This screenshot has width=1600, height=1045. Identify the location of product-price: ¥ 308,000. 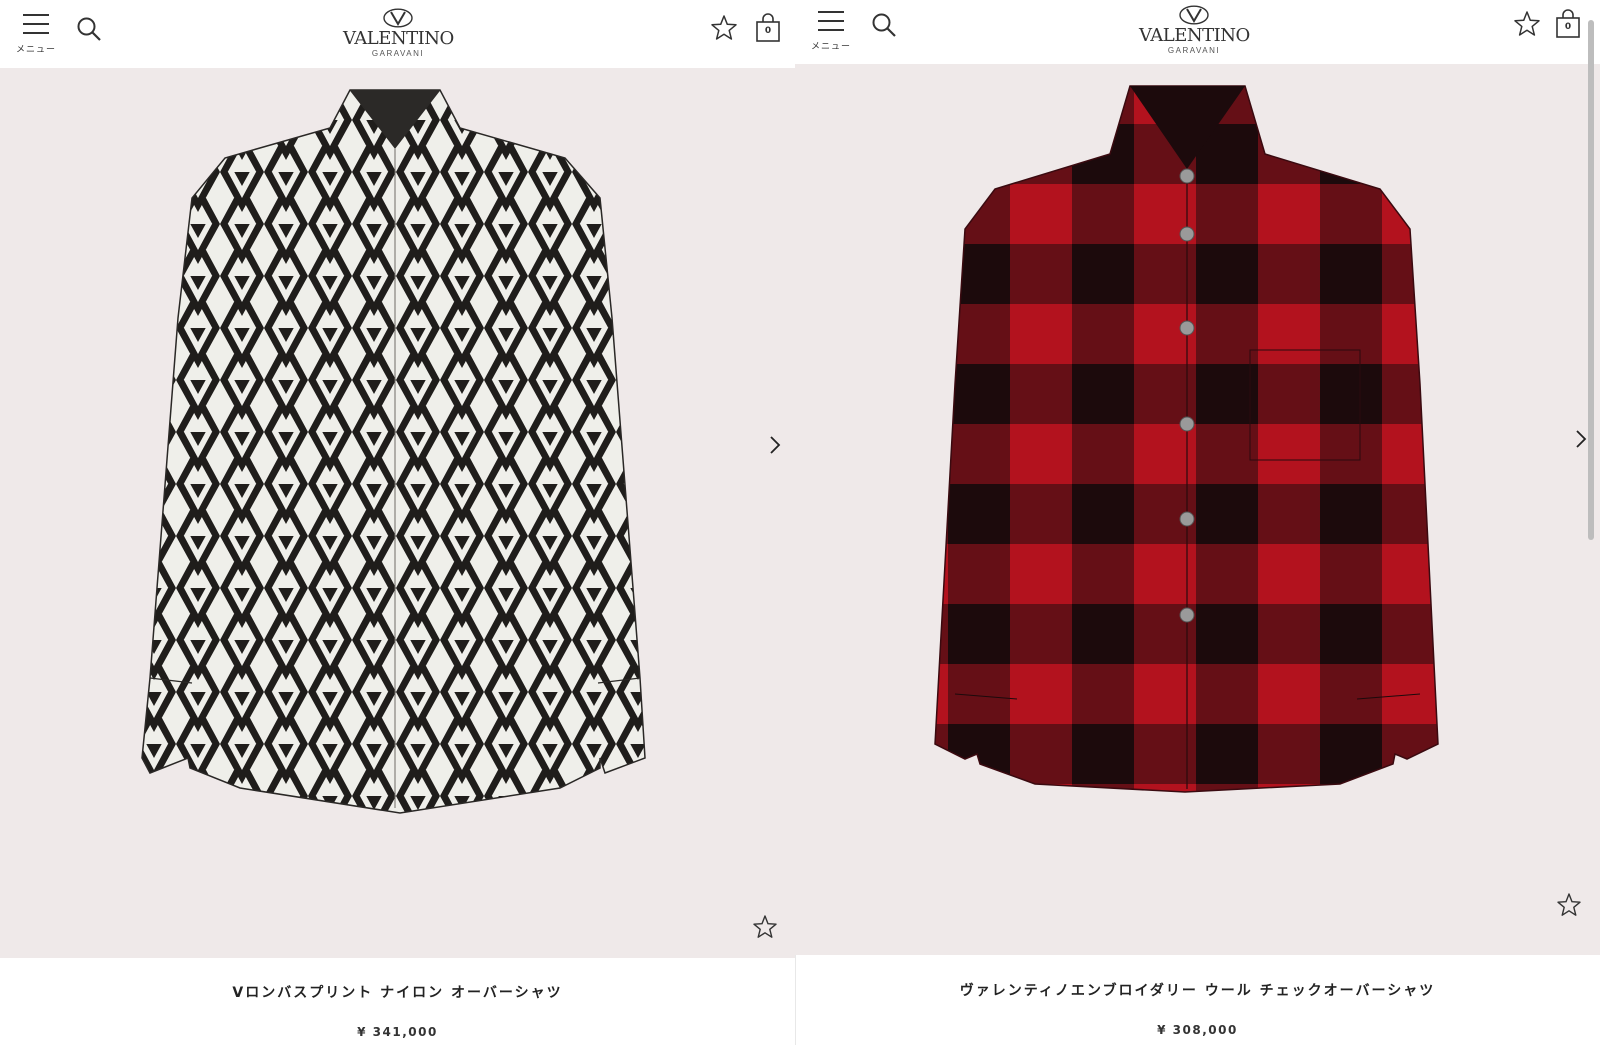
(1197, 1030).